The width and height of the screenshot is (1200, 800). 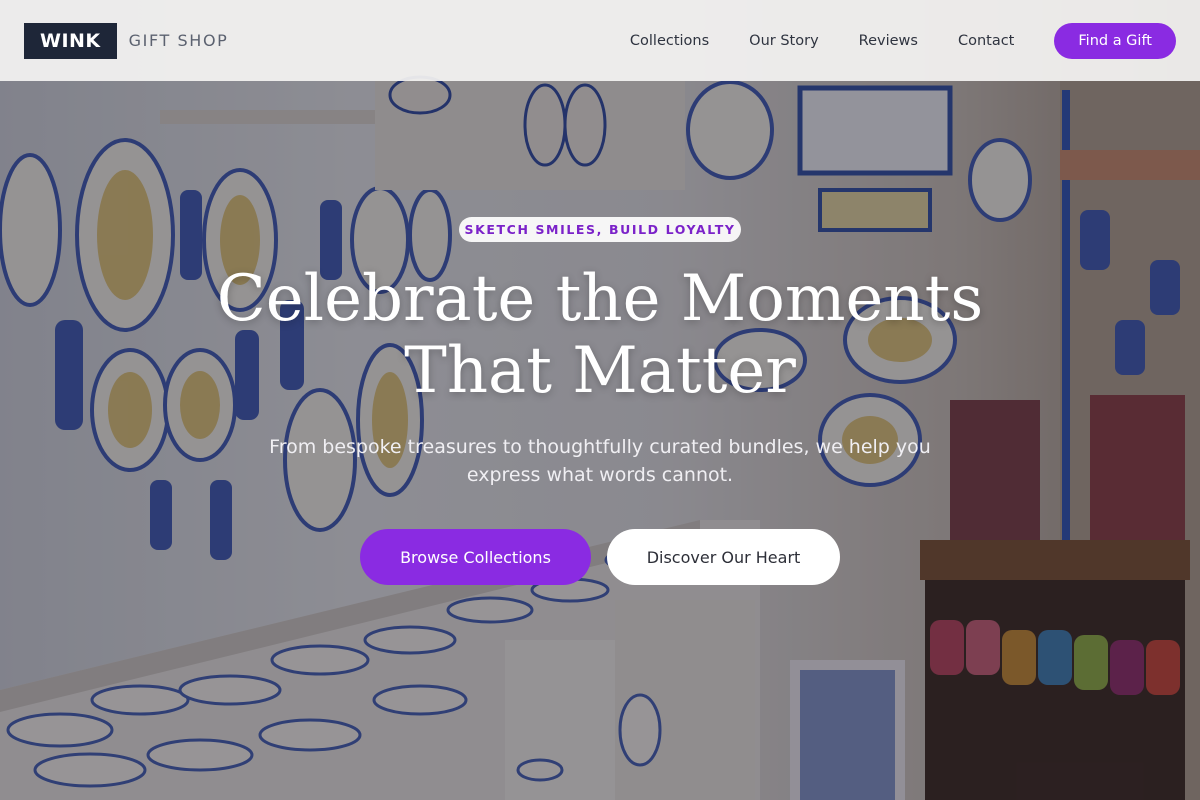 I want to click on tagline-badge: SKETCH SMILES, BUILD LOYALTY, so click(x=600, y=229).